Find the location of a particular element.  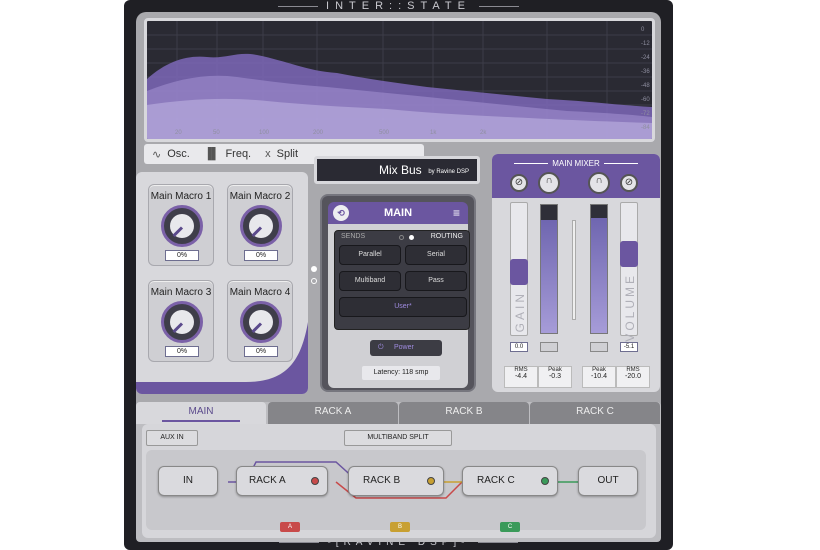

input-headphones-icon: ∩ is located at coordinates (549, 183).